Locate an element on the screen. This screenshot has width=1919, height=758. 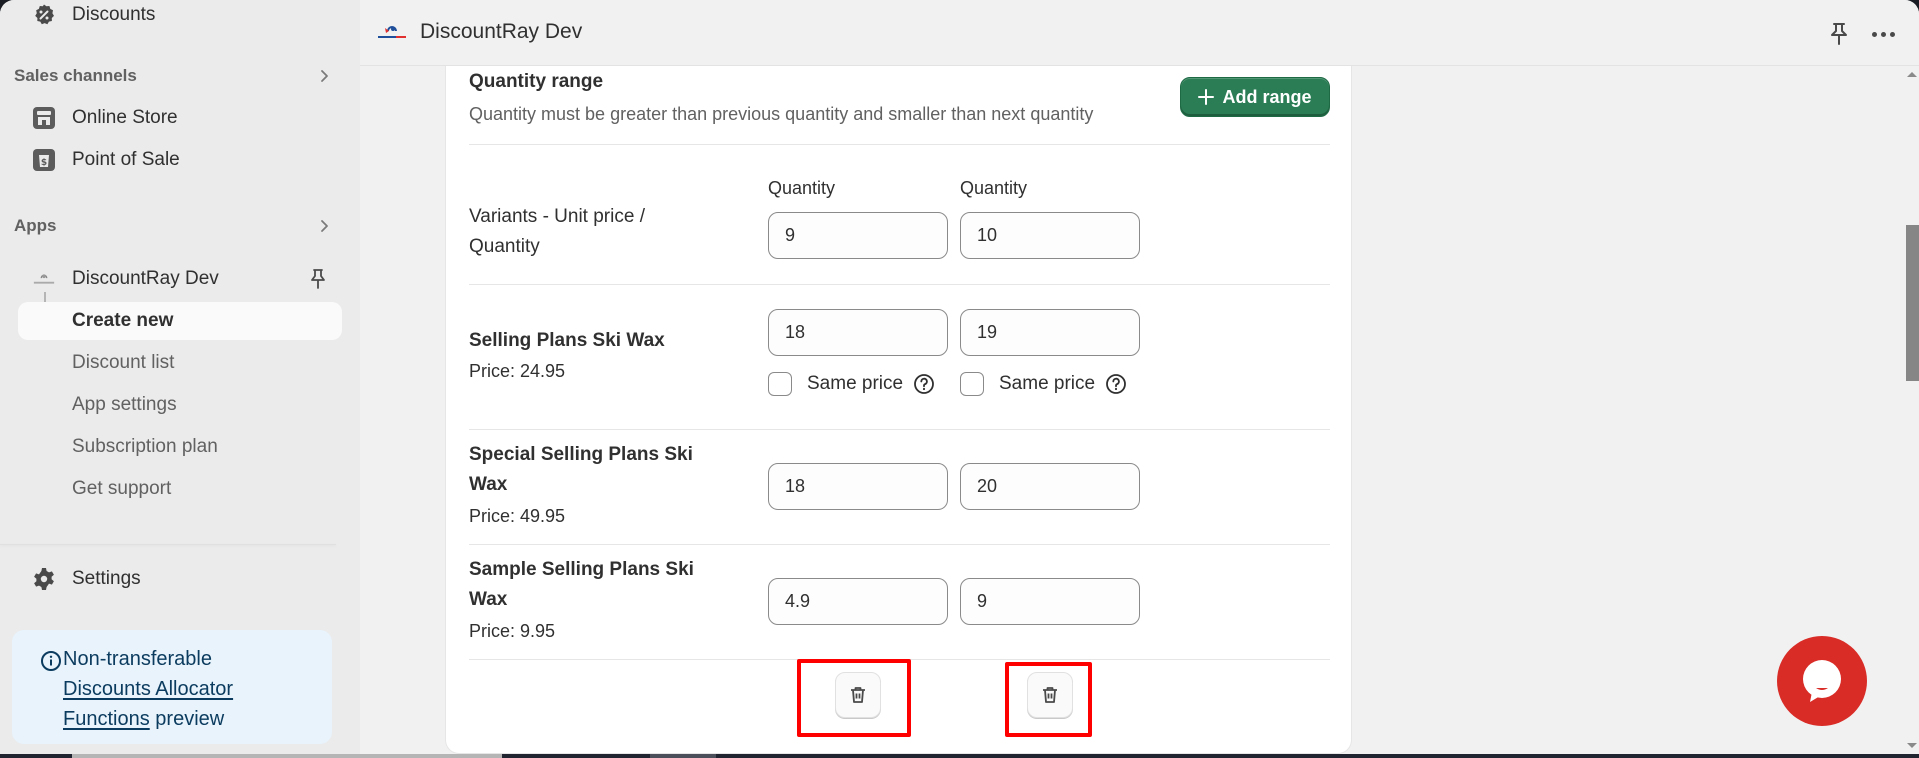
add-range-button: Add range is located at coordinates (1255, 97).